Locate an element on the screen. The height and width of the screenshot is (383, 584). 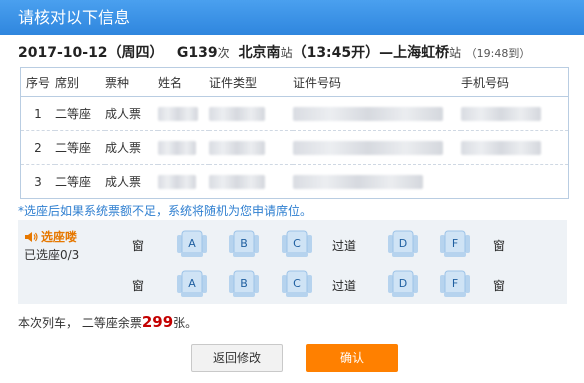
trip-weekday: （周四） is located at coordinates (135, 53).